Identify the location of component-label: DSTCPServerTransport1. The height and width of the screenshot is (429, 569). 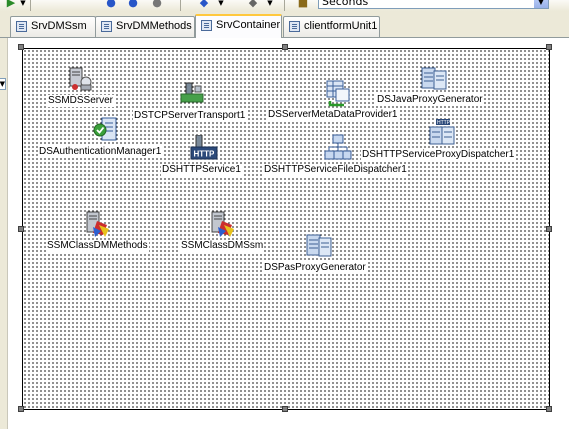
(190, 116).